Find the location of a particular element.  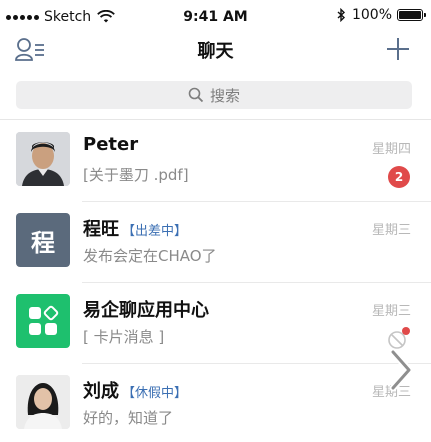

chat-name: 程旺 【出差中】 is located at coordinates (135, 228).